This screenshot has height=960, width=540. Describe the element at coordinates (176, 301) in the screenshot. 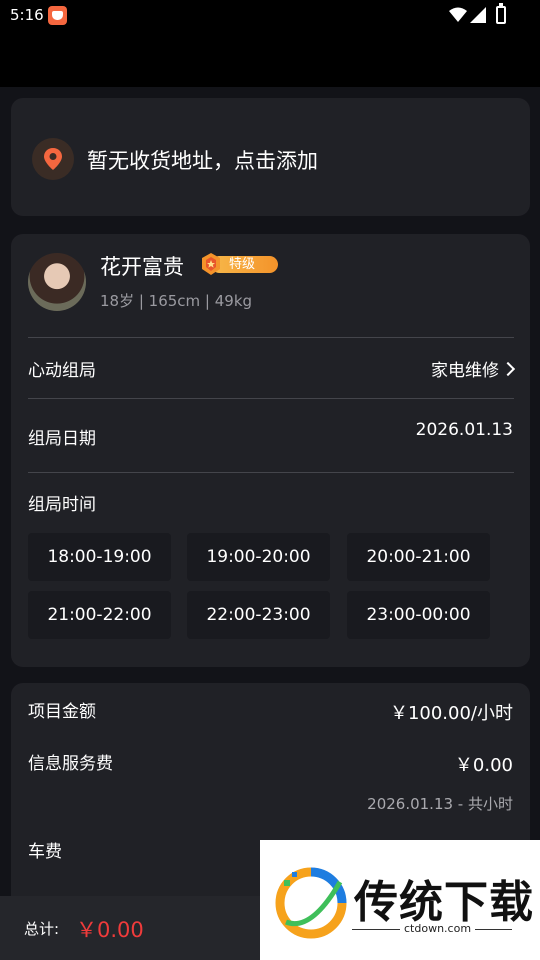

I see `person-stats: 18岁 | 165cm | 49kg` at that location.